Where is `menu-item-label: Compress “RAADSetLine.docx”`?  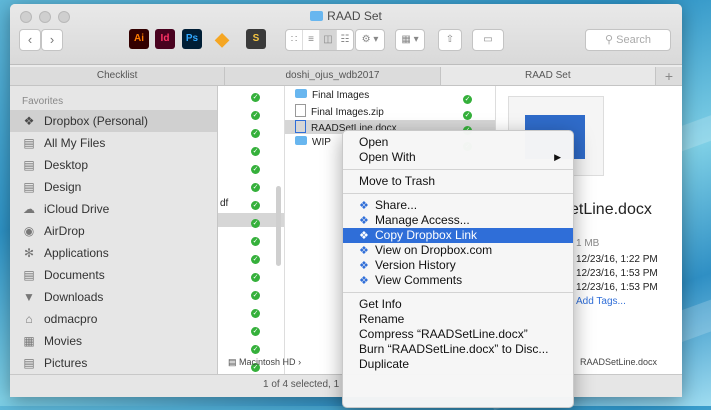 menu-item-label: Compress “RAADSetLine.docx” is located at coordinates (443, 334).